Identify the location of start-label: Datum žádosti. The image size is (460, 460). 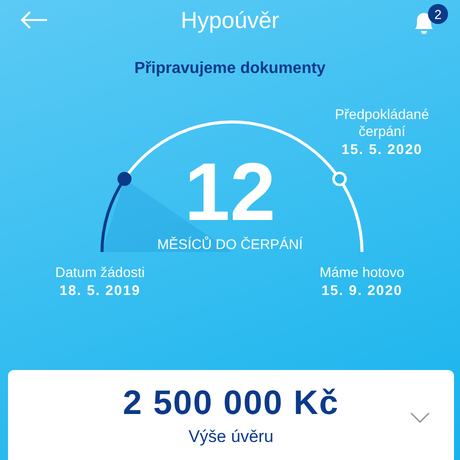
(100, 272).